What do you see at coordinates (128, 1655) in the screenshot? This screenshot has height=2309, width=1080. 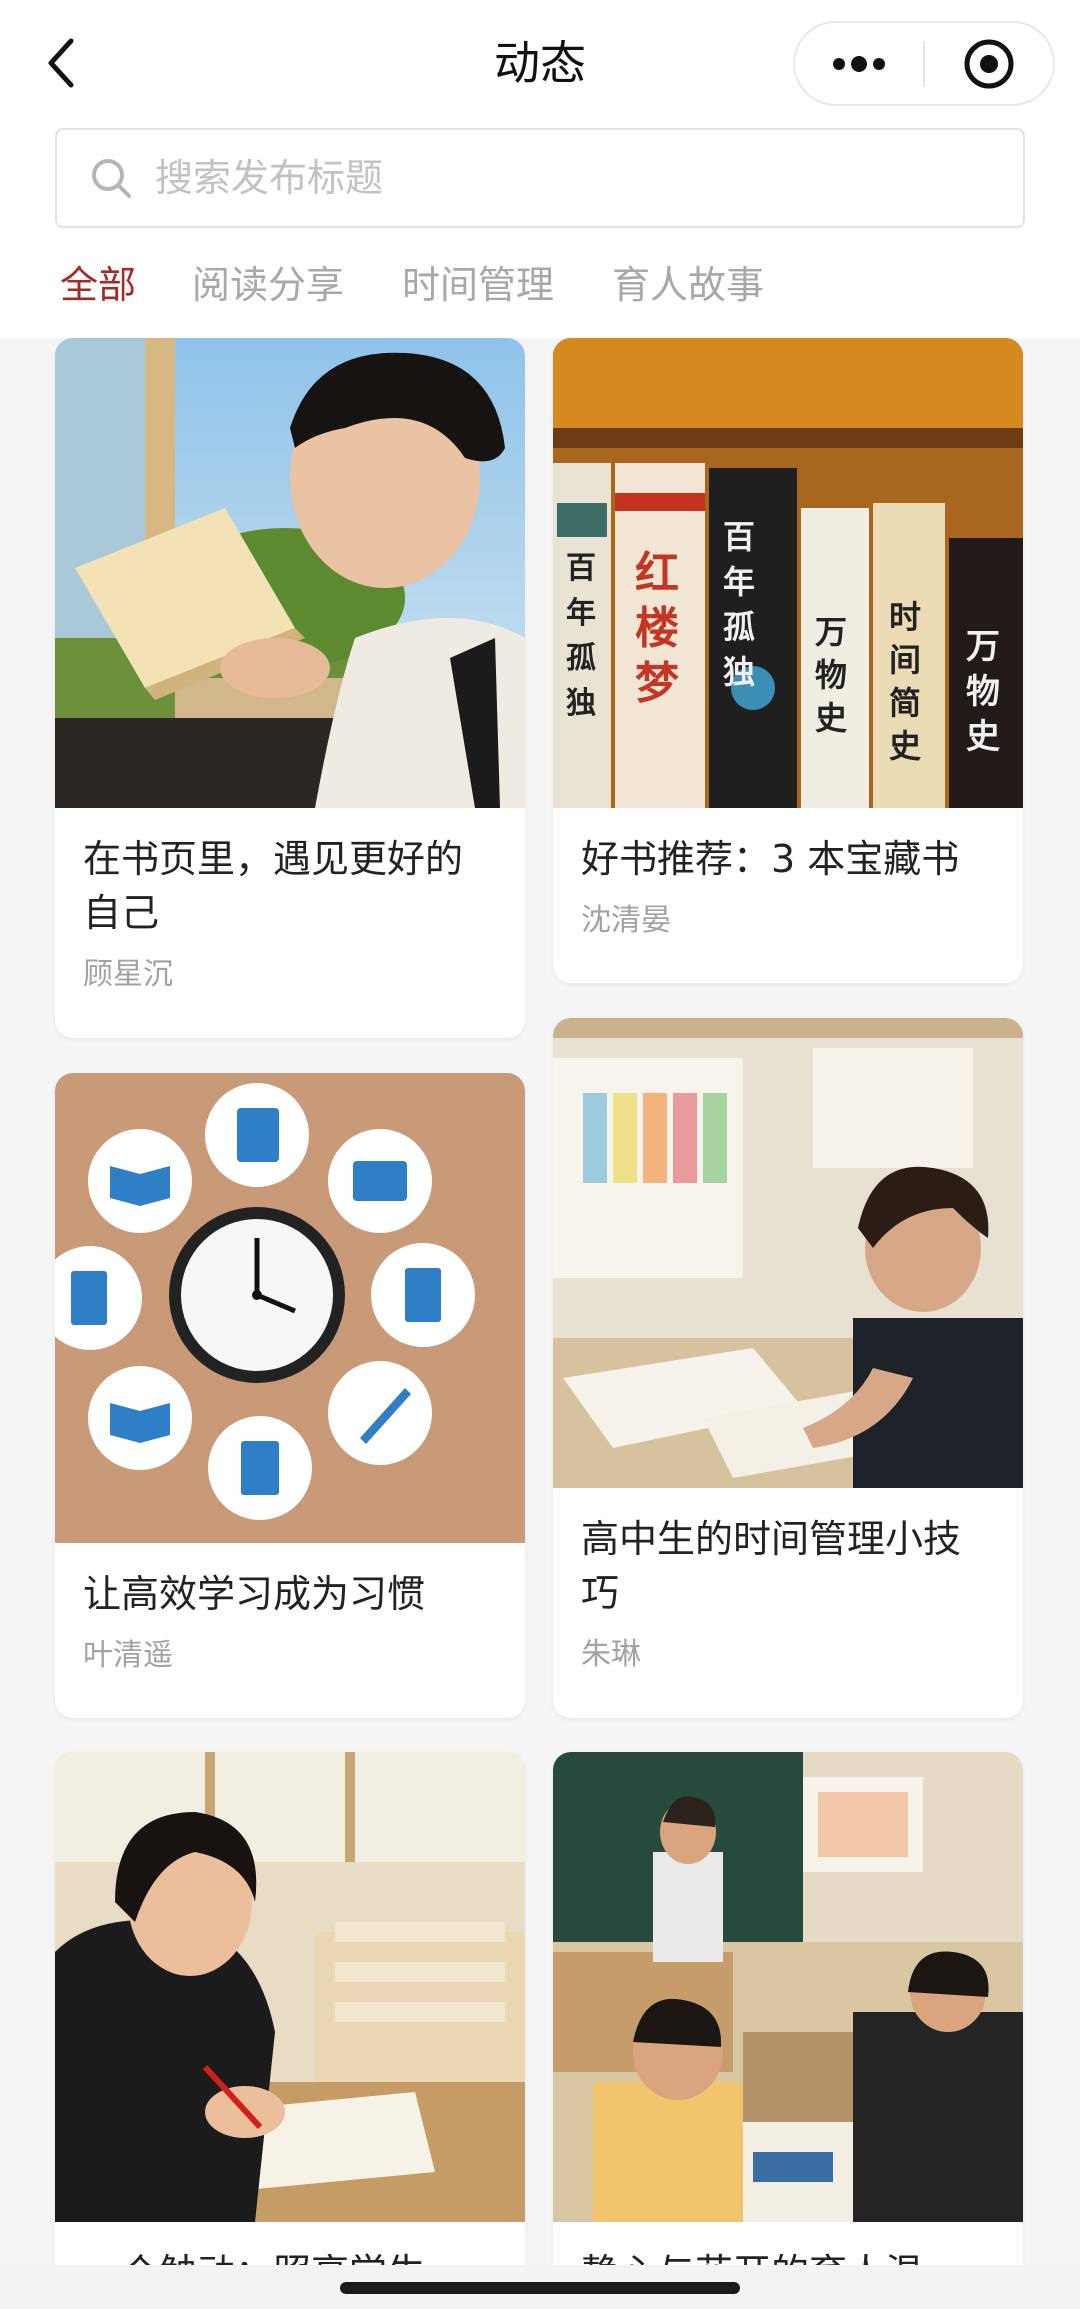 I see `post-author: 叶清遥` at bounding box center [128, 1655].